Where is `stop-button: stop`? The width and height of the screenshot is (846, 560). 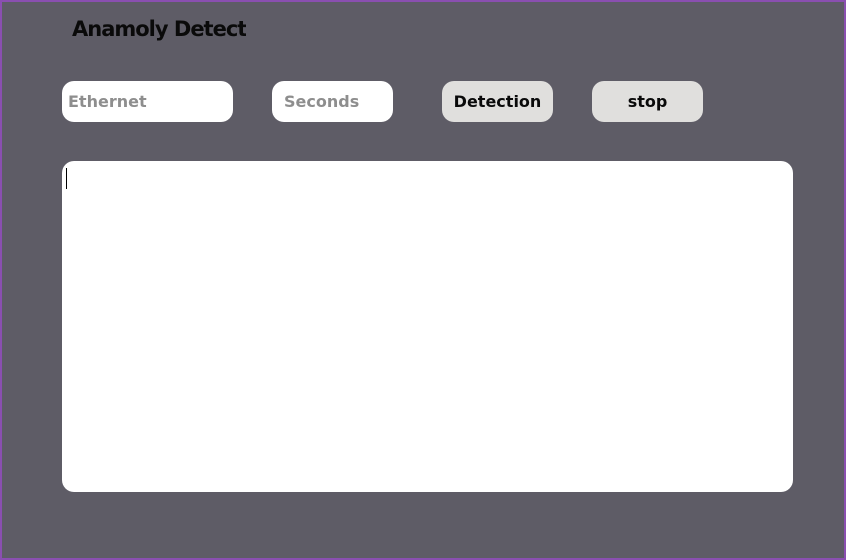 stop-button: stop is located at coordinates (647, 101).